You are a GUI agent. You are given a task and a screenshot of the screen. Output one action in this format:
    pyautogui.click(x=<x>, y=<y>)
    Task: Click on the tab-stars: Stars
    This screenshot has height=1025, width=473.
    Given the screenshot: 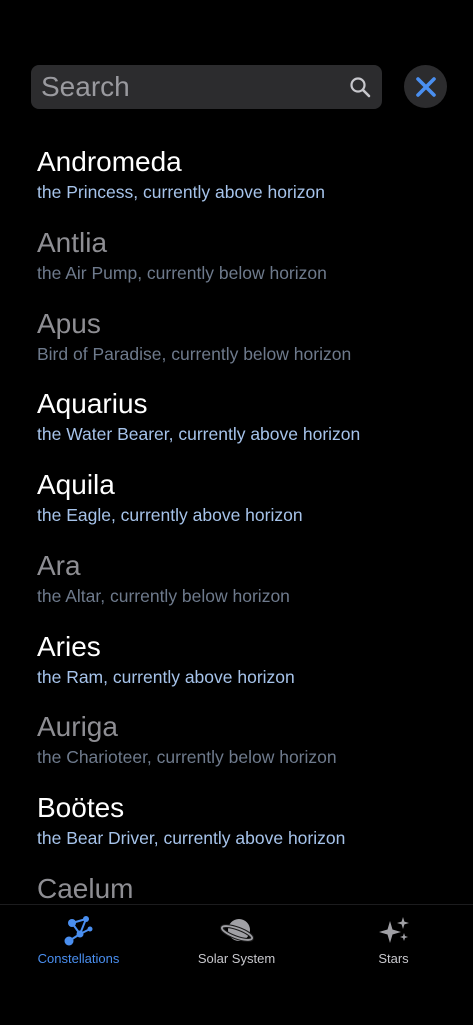 What is the action you would take?
    pyautogui.click(x=393, y=940)
    